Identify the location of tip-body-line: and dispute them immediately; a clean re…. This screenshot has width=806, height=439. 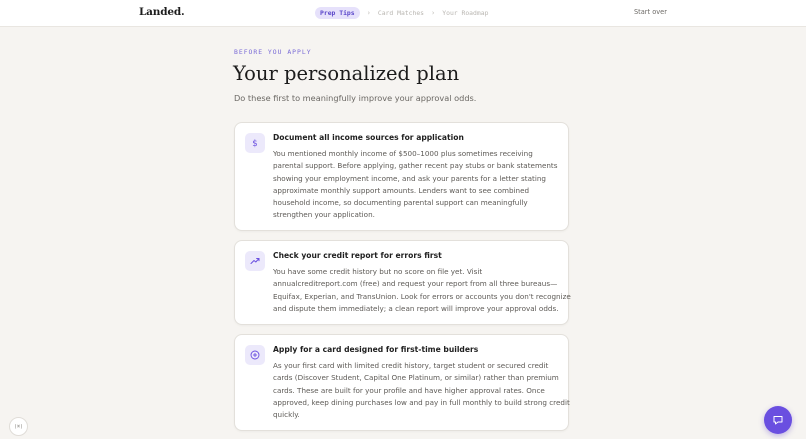
(416, 308).